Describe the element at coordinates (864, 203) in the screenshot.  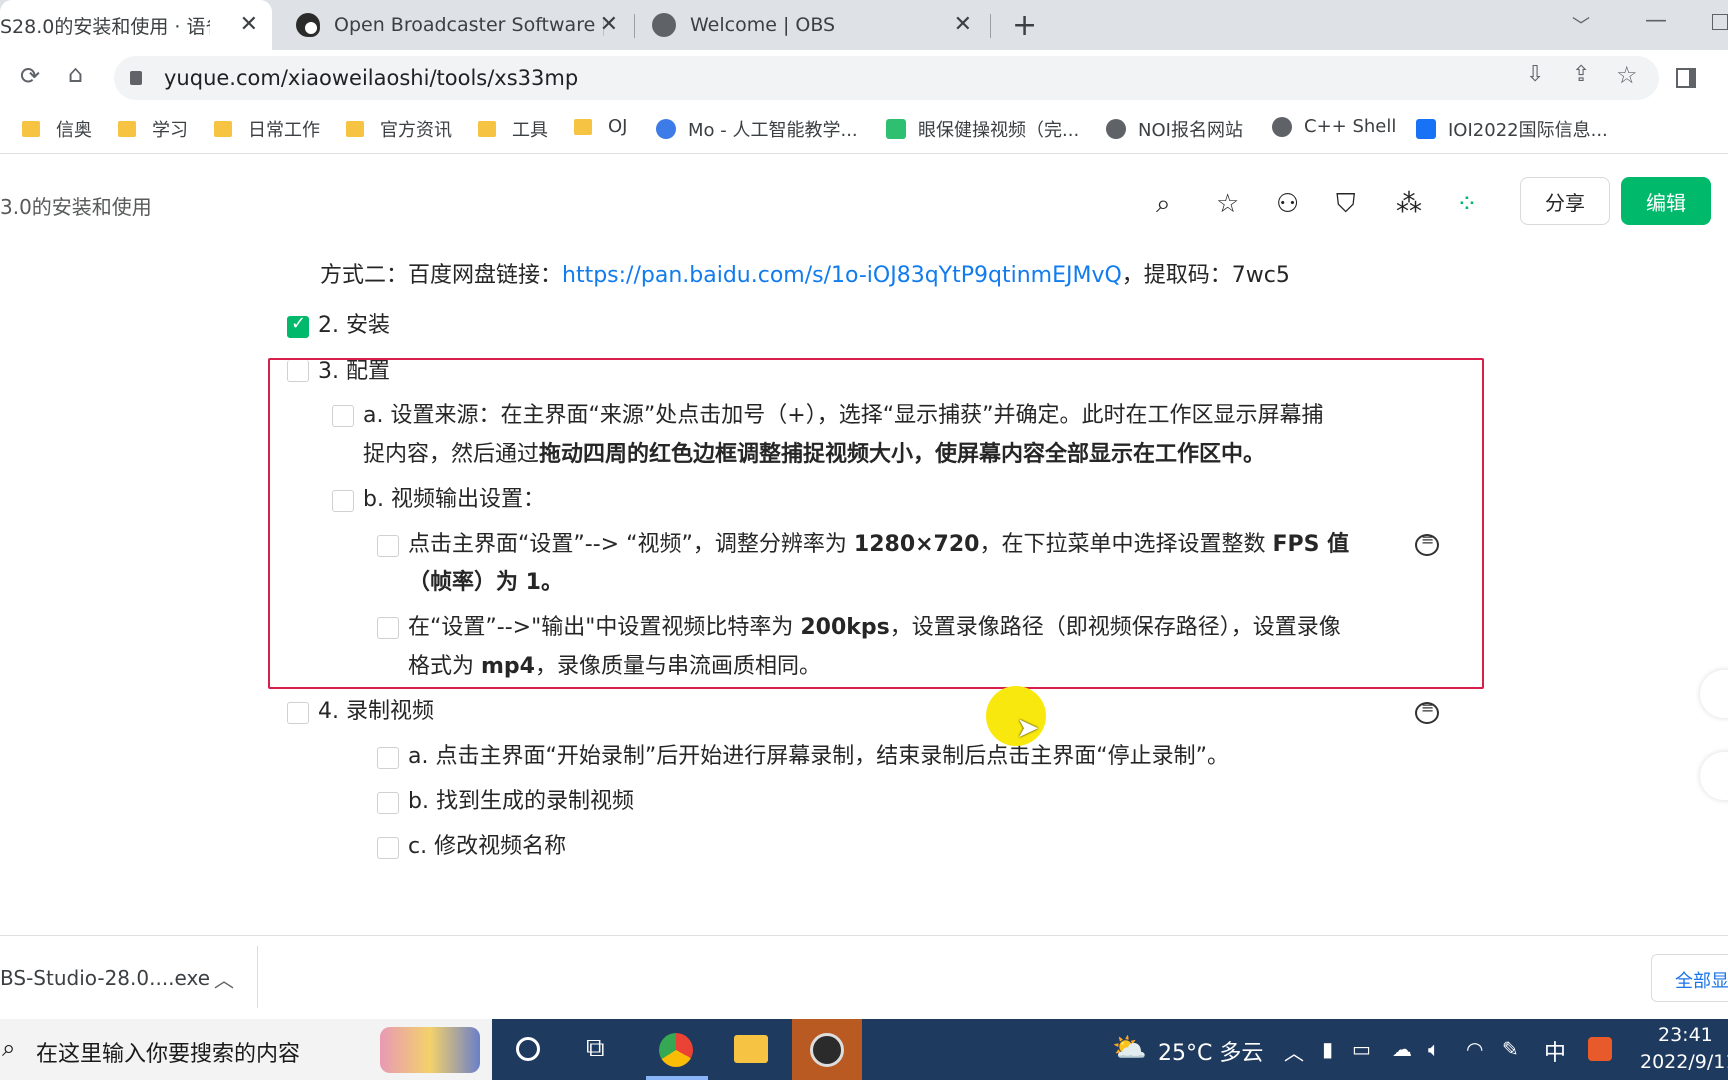
I see `doc-header: 3.0的安装和使用 ⌕ ☆ ⚇ ⛉ ⁂ ⁘ 分享 编辑` at that location.